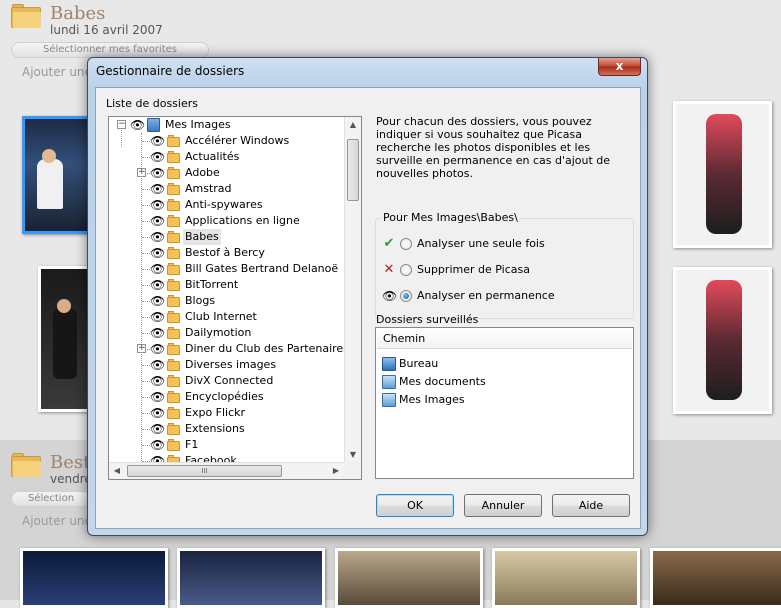 This screenshot has height=608, width=781. I want to click on option-watch: 👁 Analyser en permanence, so click(502, 296).